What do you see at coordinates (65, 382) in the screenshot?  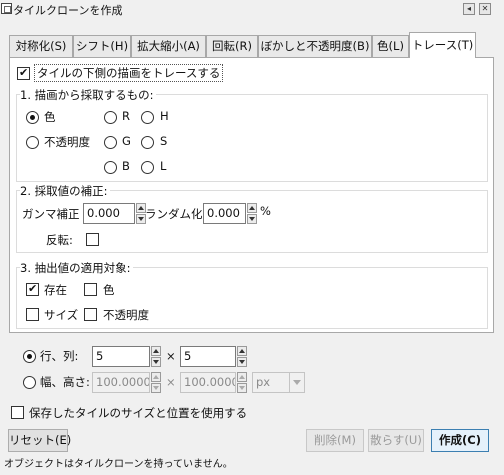 I see `width-height-label: 幅、高さ:` at bounding box center [65, 382].